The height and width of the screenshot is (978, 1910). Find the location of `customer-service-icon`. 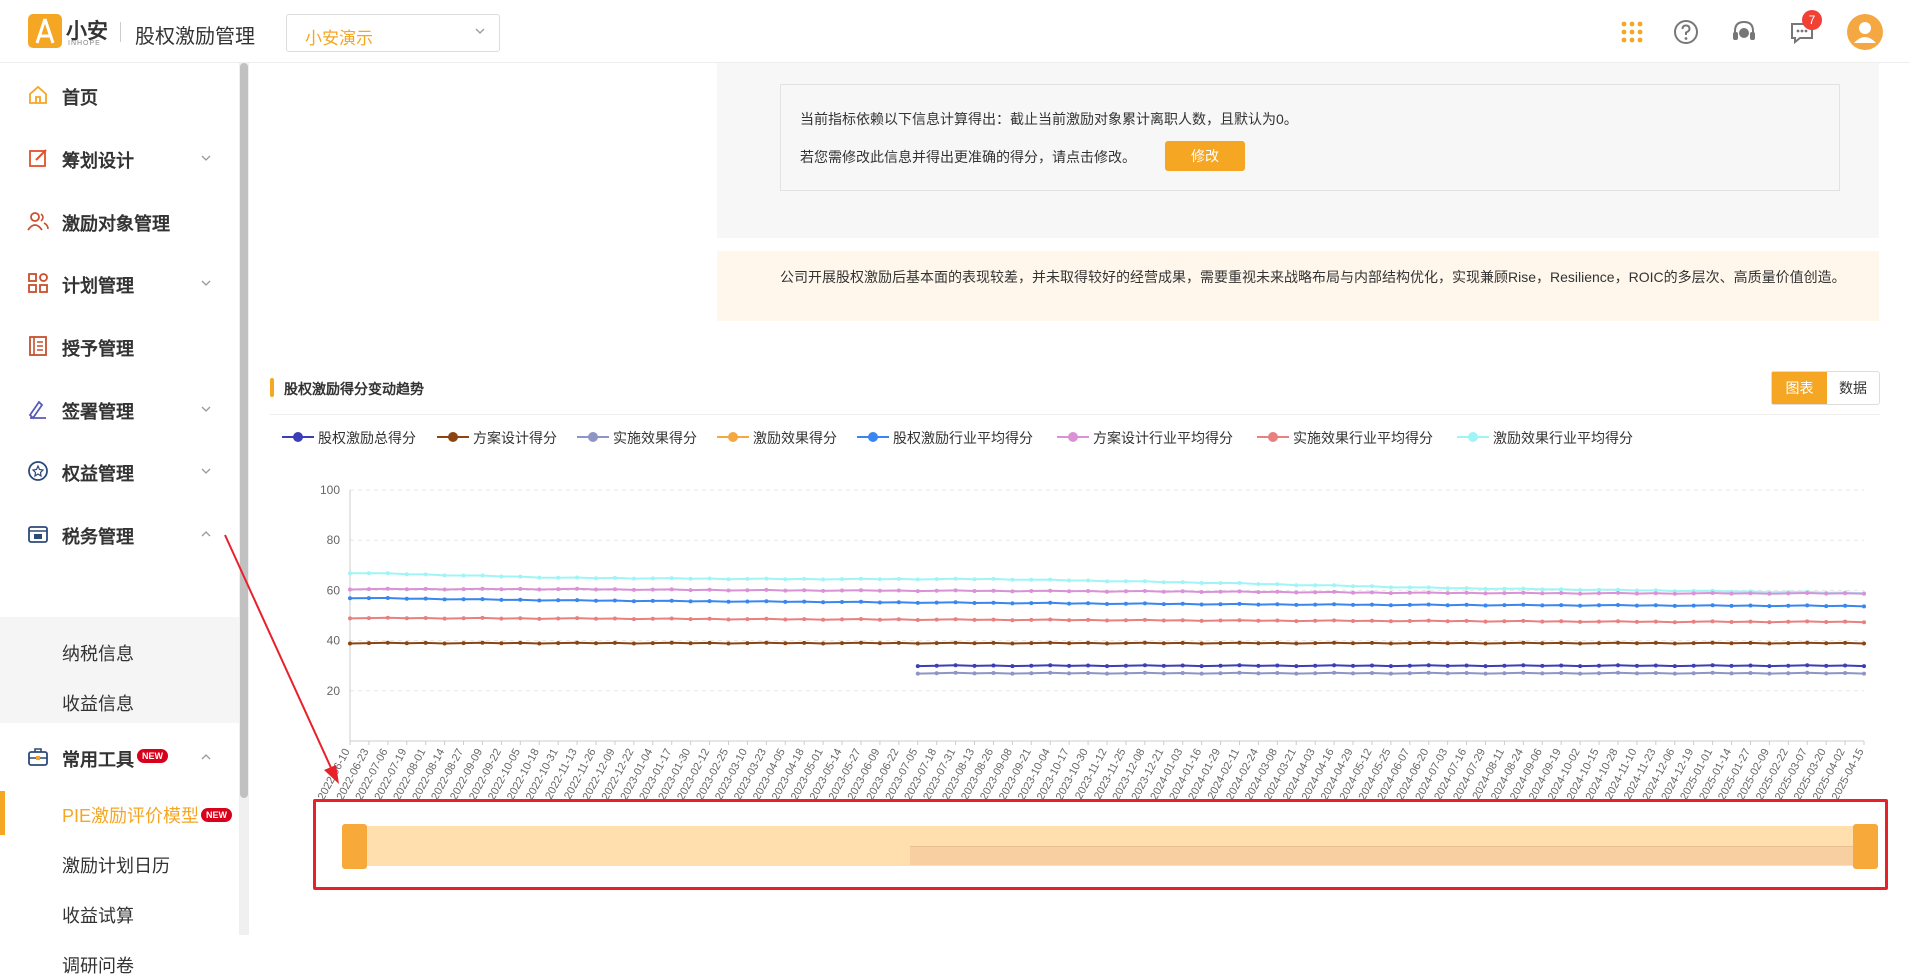

customer-service-icon is located at coordinates (1744, 32).